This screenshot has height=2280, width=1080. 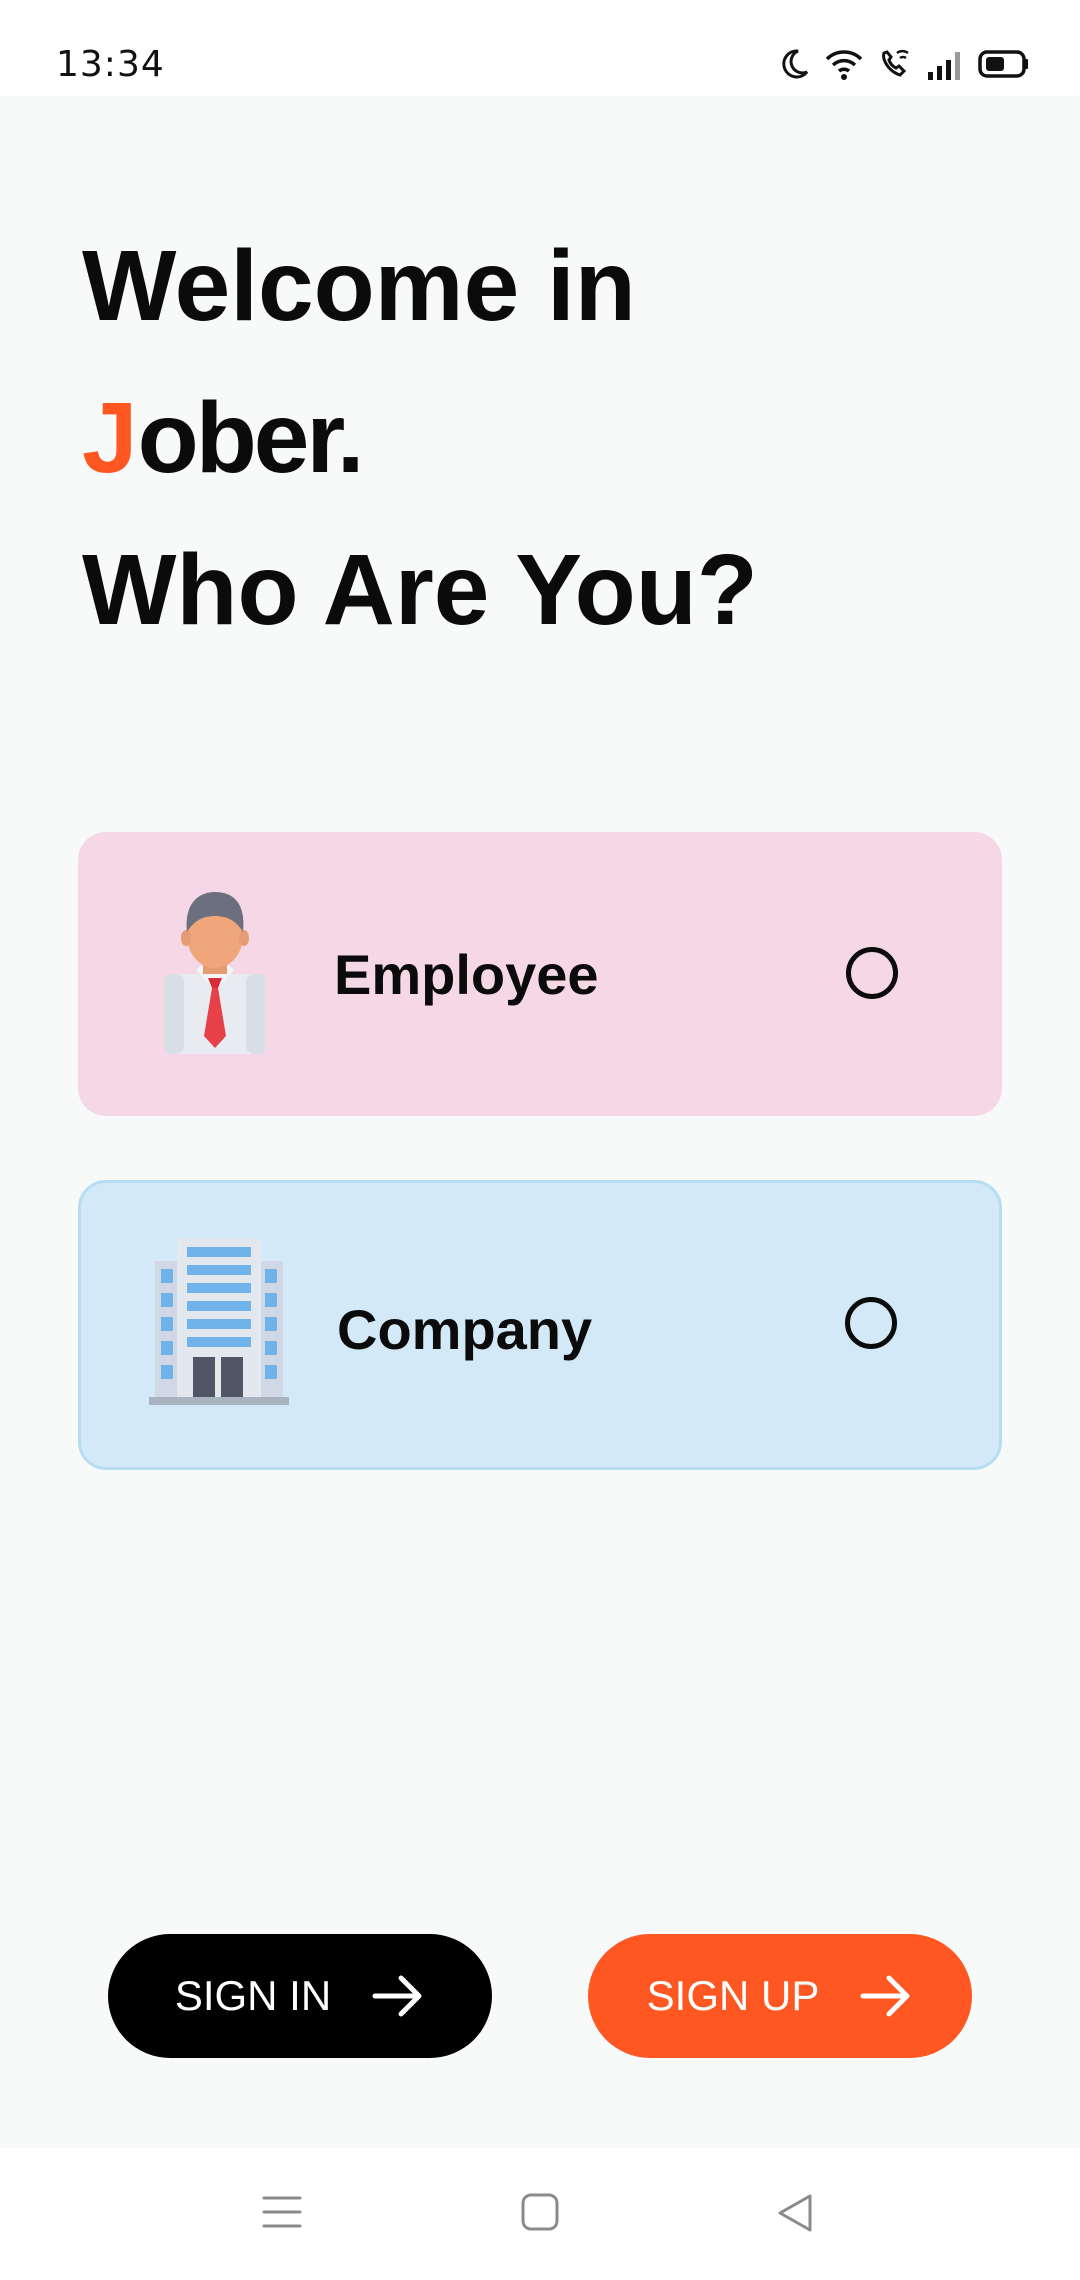 What do you see at coordinates (466, 974) in the screenshot?
I see `employee-label: Employee` at bounding box center [466, 974].